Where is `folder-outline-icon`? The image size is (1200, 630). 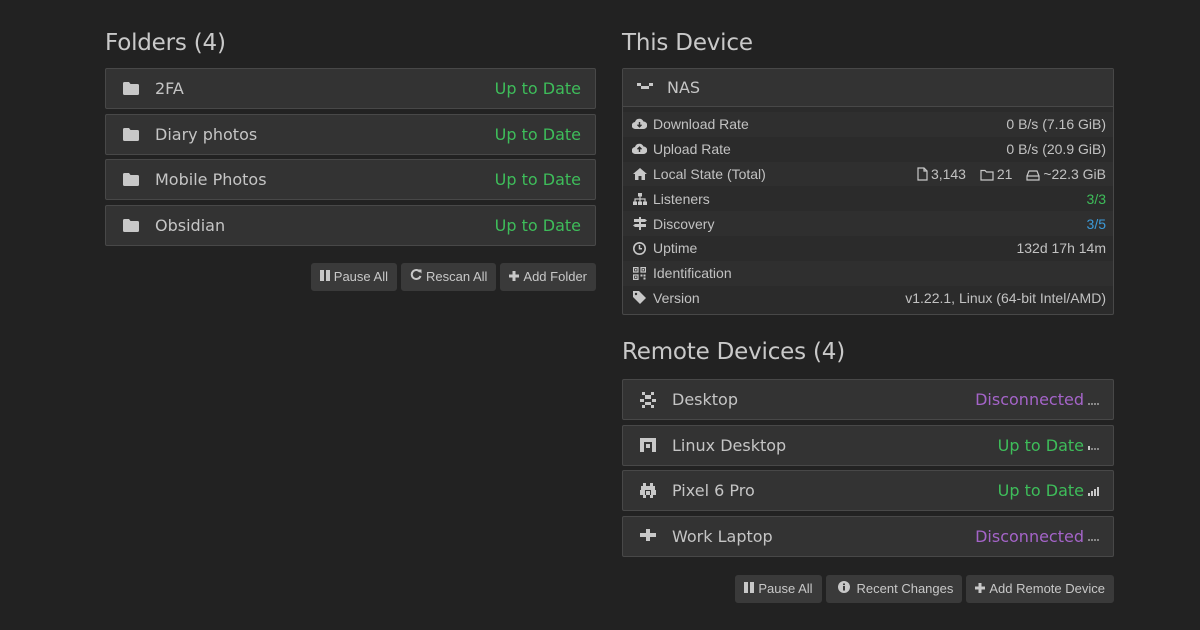
folder-outline-icon is located at coordinates (987, 175).